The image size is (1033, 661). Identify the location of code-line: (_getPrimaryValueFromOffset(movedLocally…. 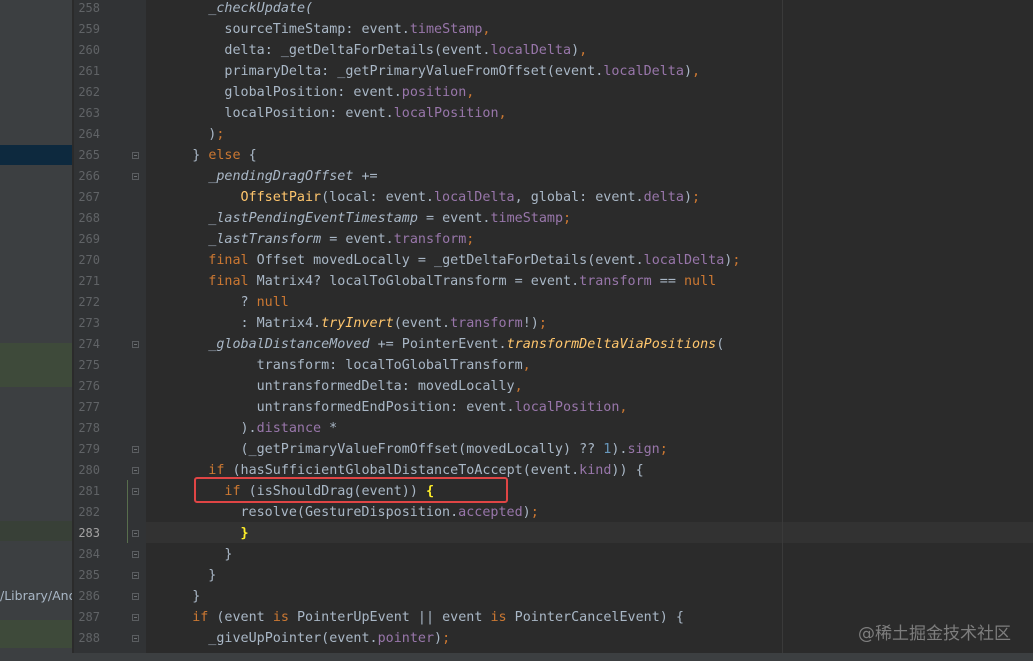
(454, 449).